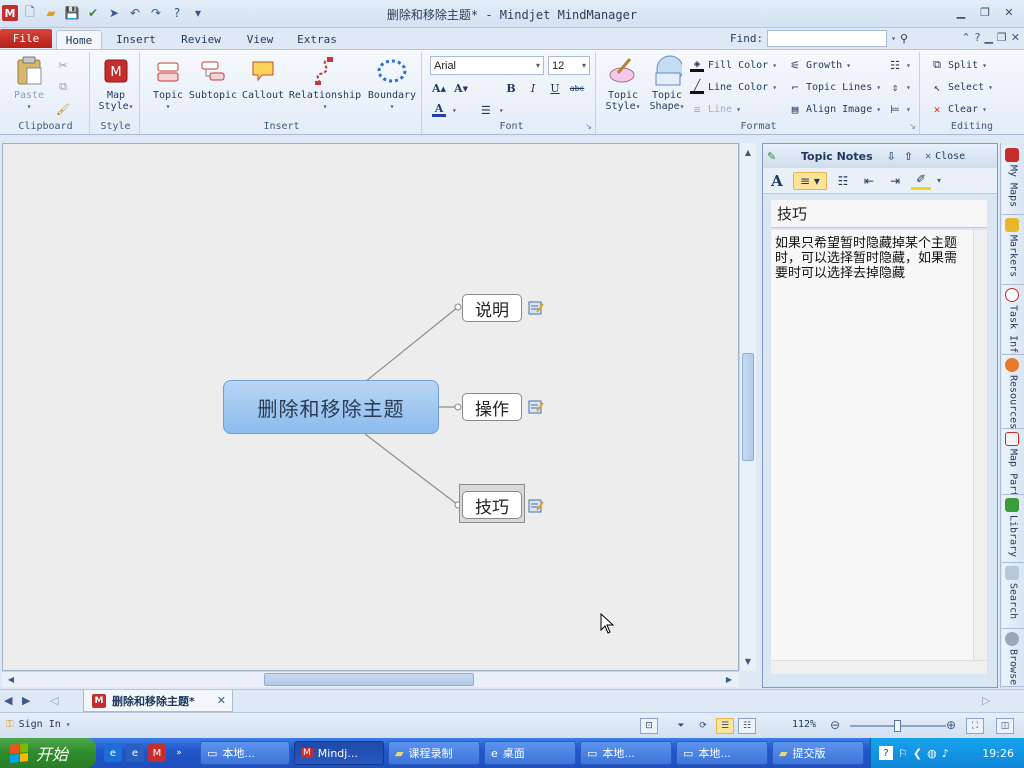  I want to click on zoom-out-icon: ⊖, so click(835, 725).